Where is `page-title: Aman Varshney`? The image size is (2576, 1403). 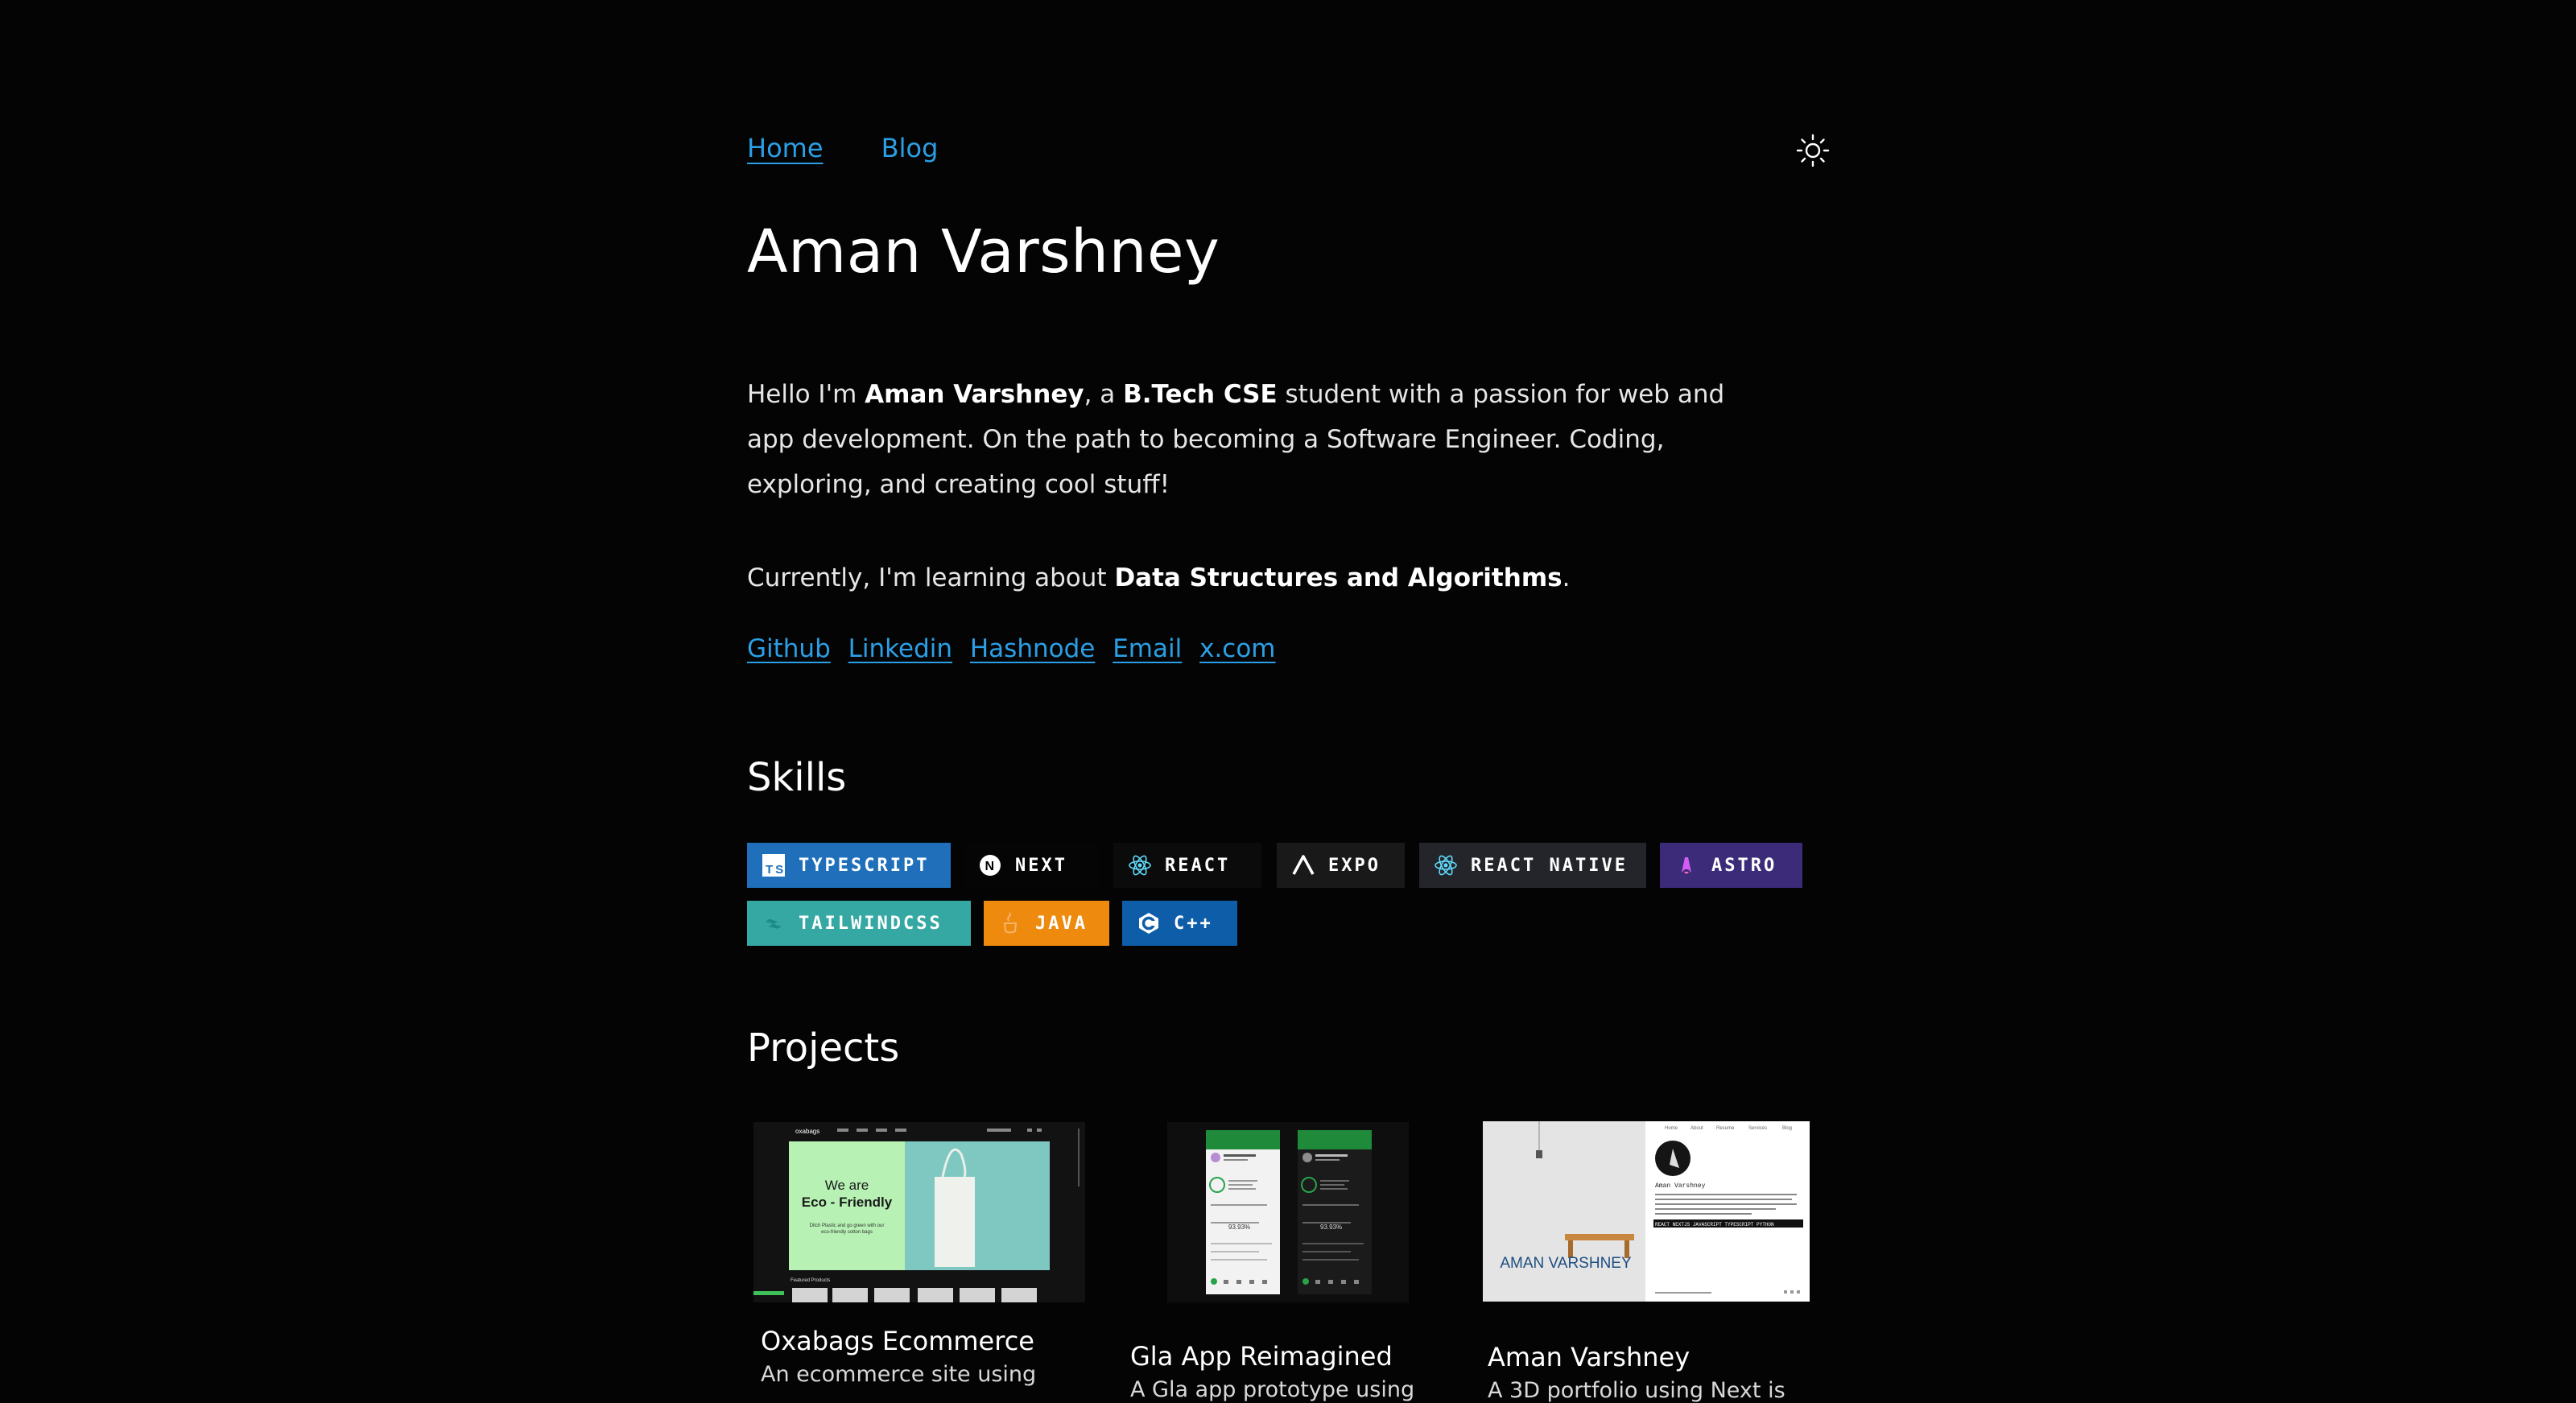 page-title: Aman Varshney is located at coordinates (983, 252).